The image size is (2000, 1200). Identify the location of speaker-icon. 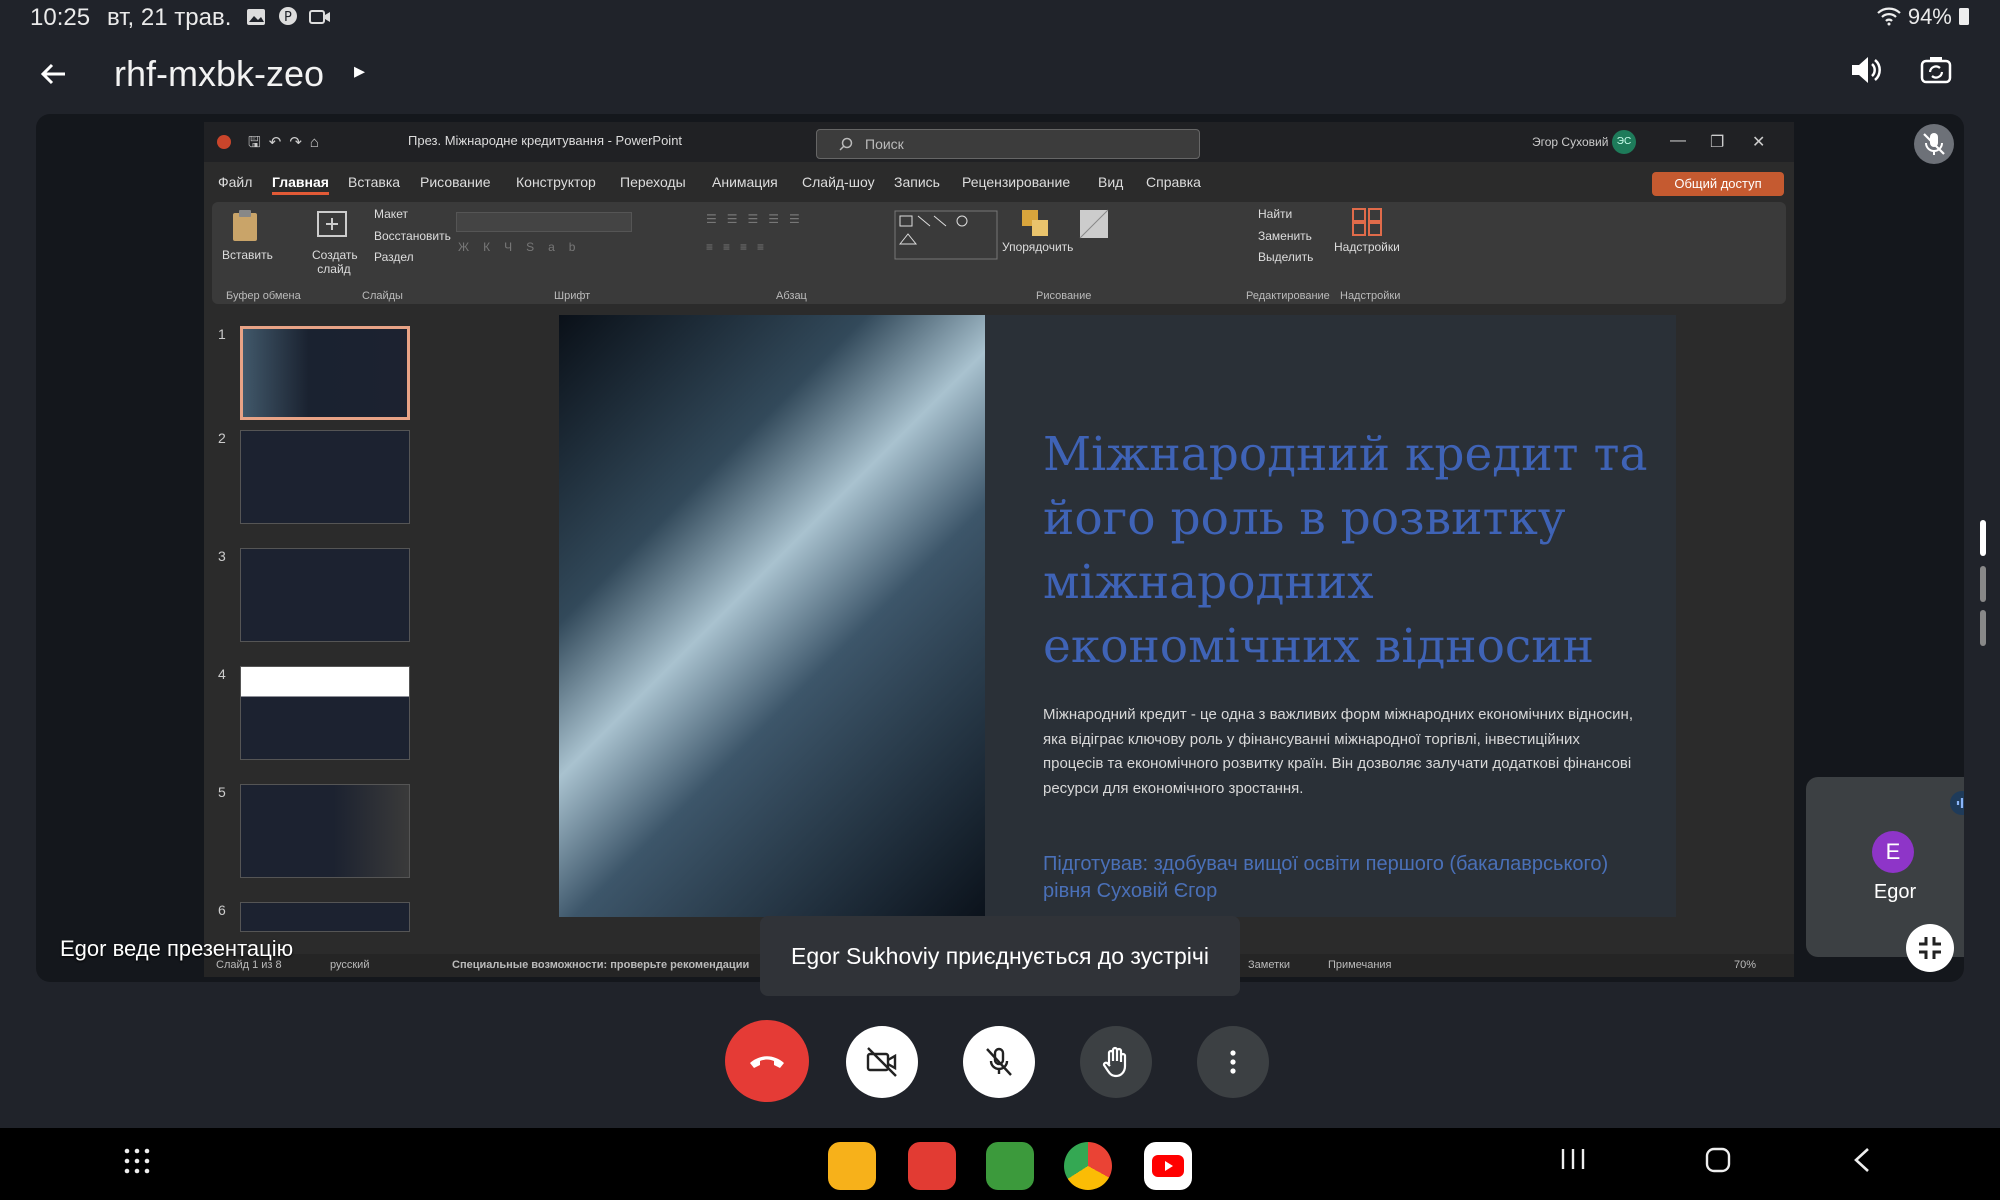
(1866, 70).